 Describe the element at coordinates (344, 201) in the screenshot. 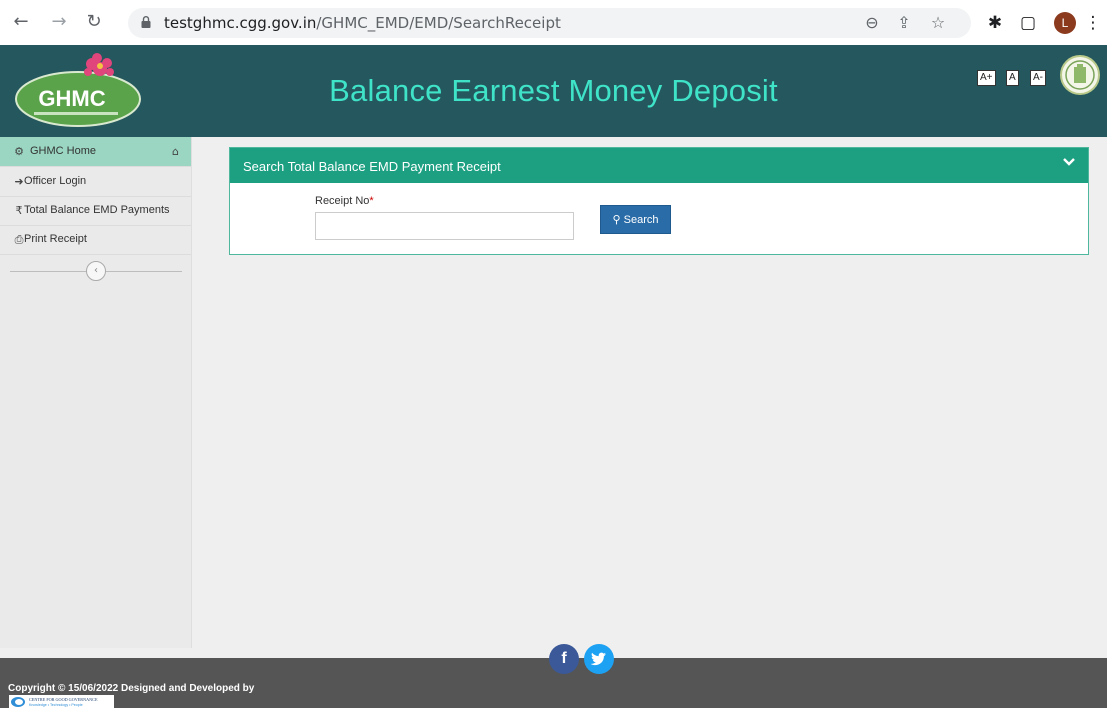

I see `receipt-no-label: Receipt No*` at that location.